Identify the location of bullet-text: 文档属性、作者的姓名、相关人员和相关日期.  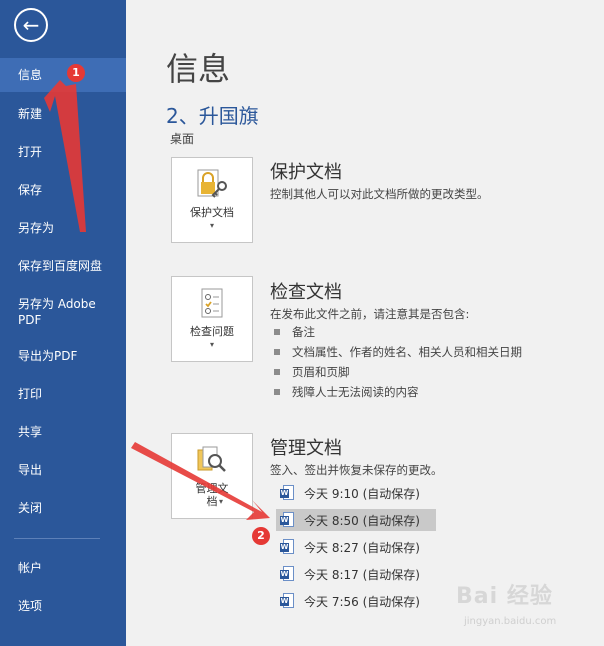
(407, 352).